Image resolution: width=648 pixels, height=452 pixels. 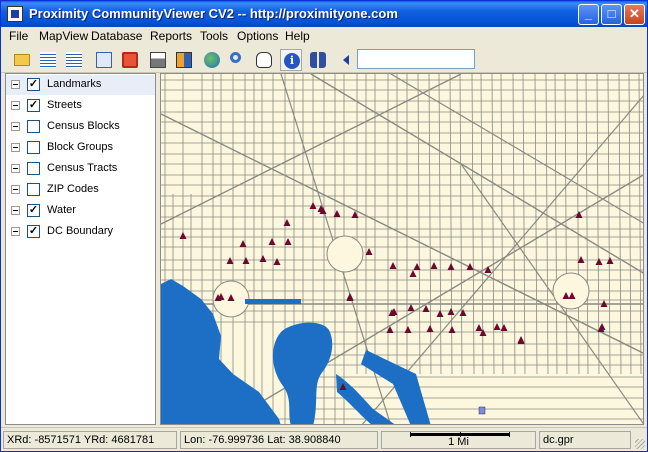 I want to click on lon-label: Lon:, so click(x=195, y=440).